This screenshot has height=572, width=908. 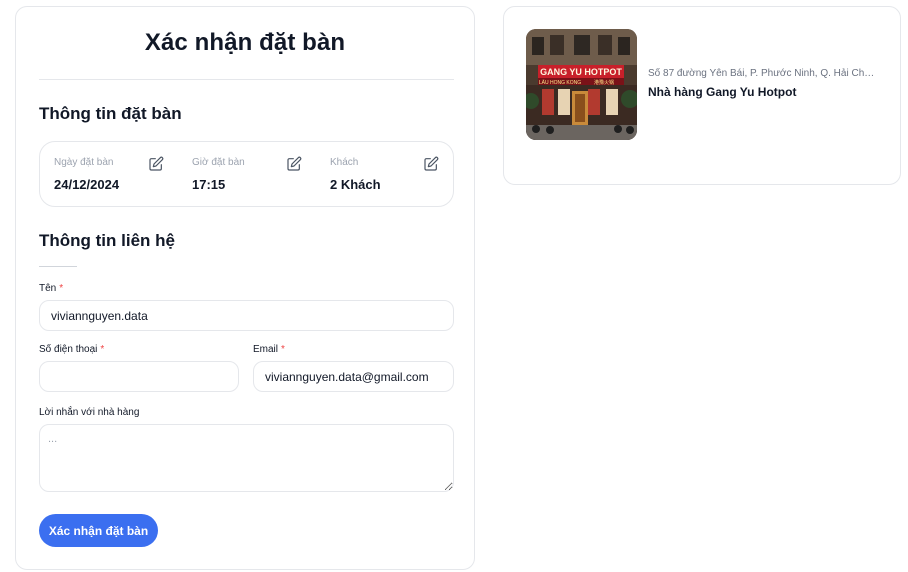 I want to click on page-title: Xác nhận đặt bàn, so click(x=245, y=42).